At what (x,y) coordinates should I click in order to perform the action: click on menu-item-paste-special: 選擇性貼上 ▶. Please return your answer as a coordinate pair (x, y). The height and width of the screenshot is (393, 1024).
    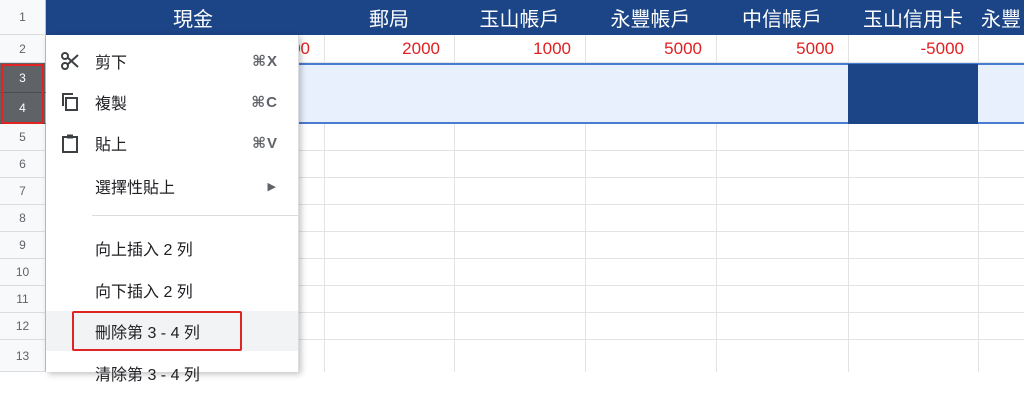
    Looking at the image, I should click on (172, 186).